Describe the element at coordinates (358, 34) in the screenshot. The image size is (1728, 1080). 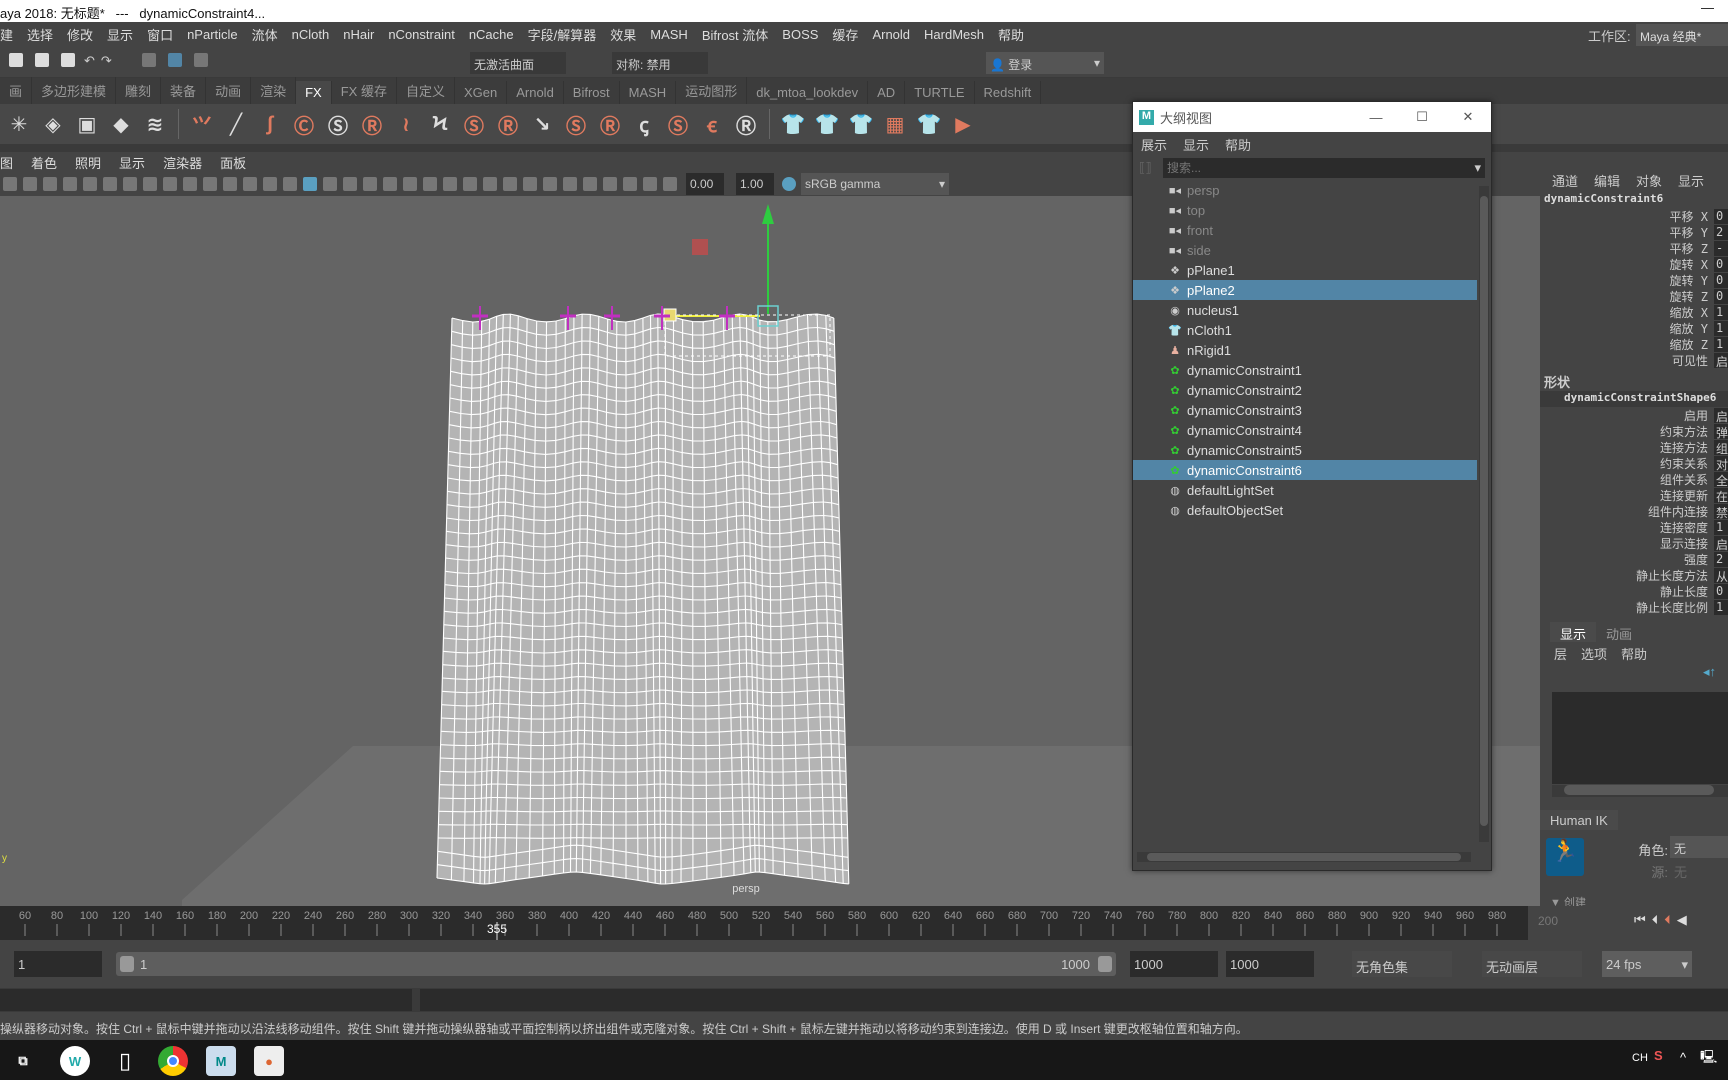
I see `menu-8: nHair` at that location.